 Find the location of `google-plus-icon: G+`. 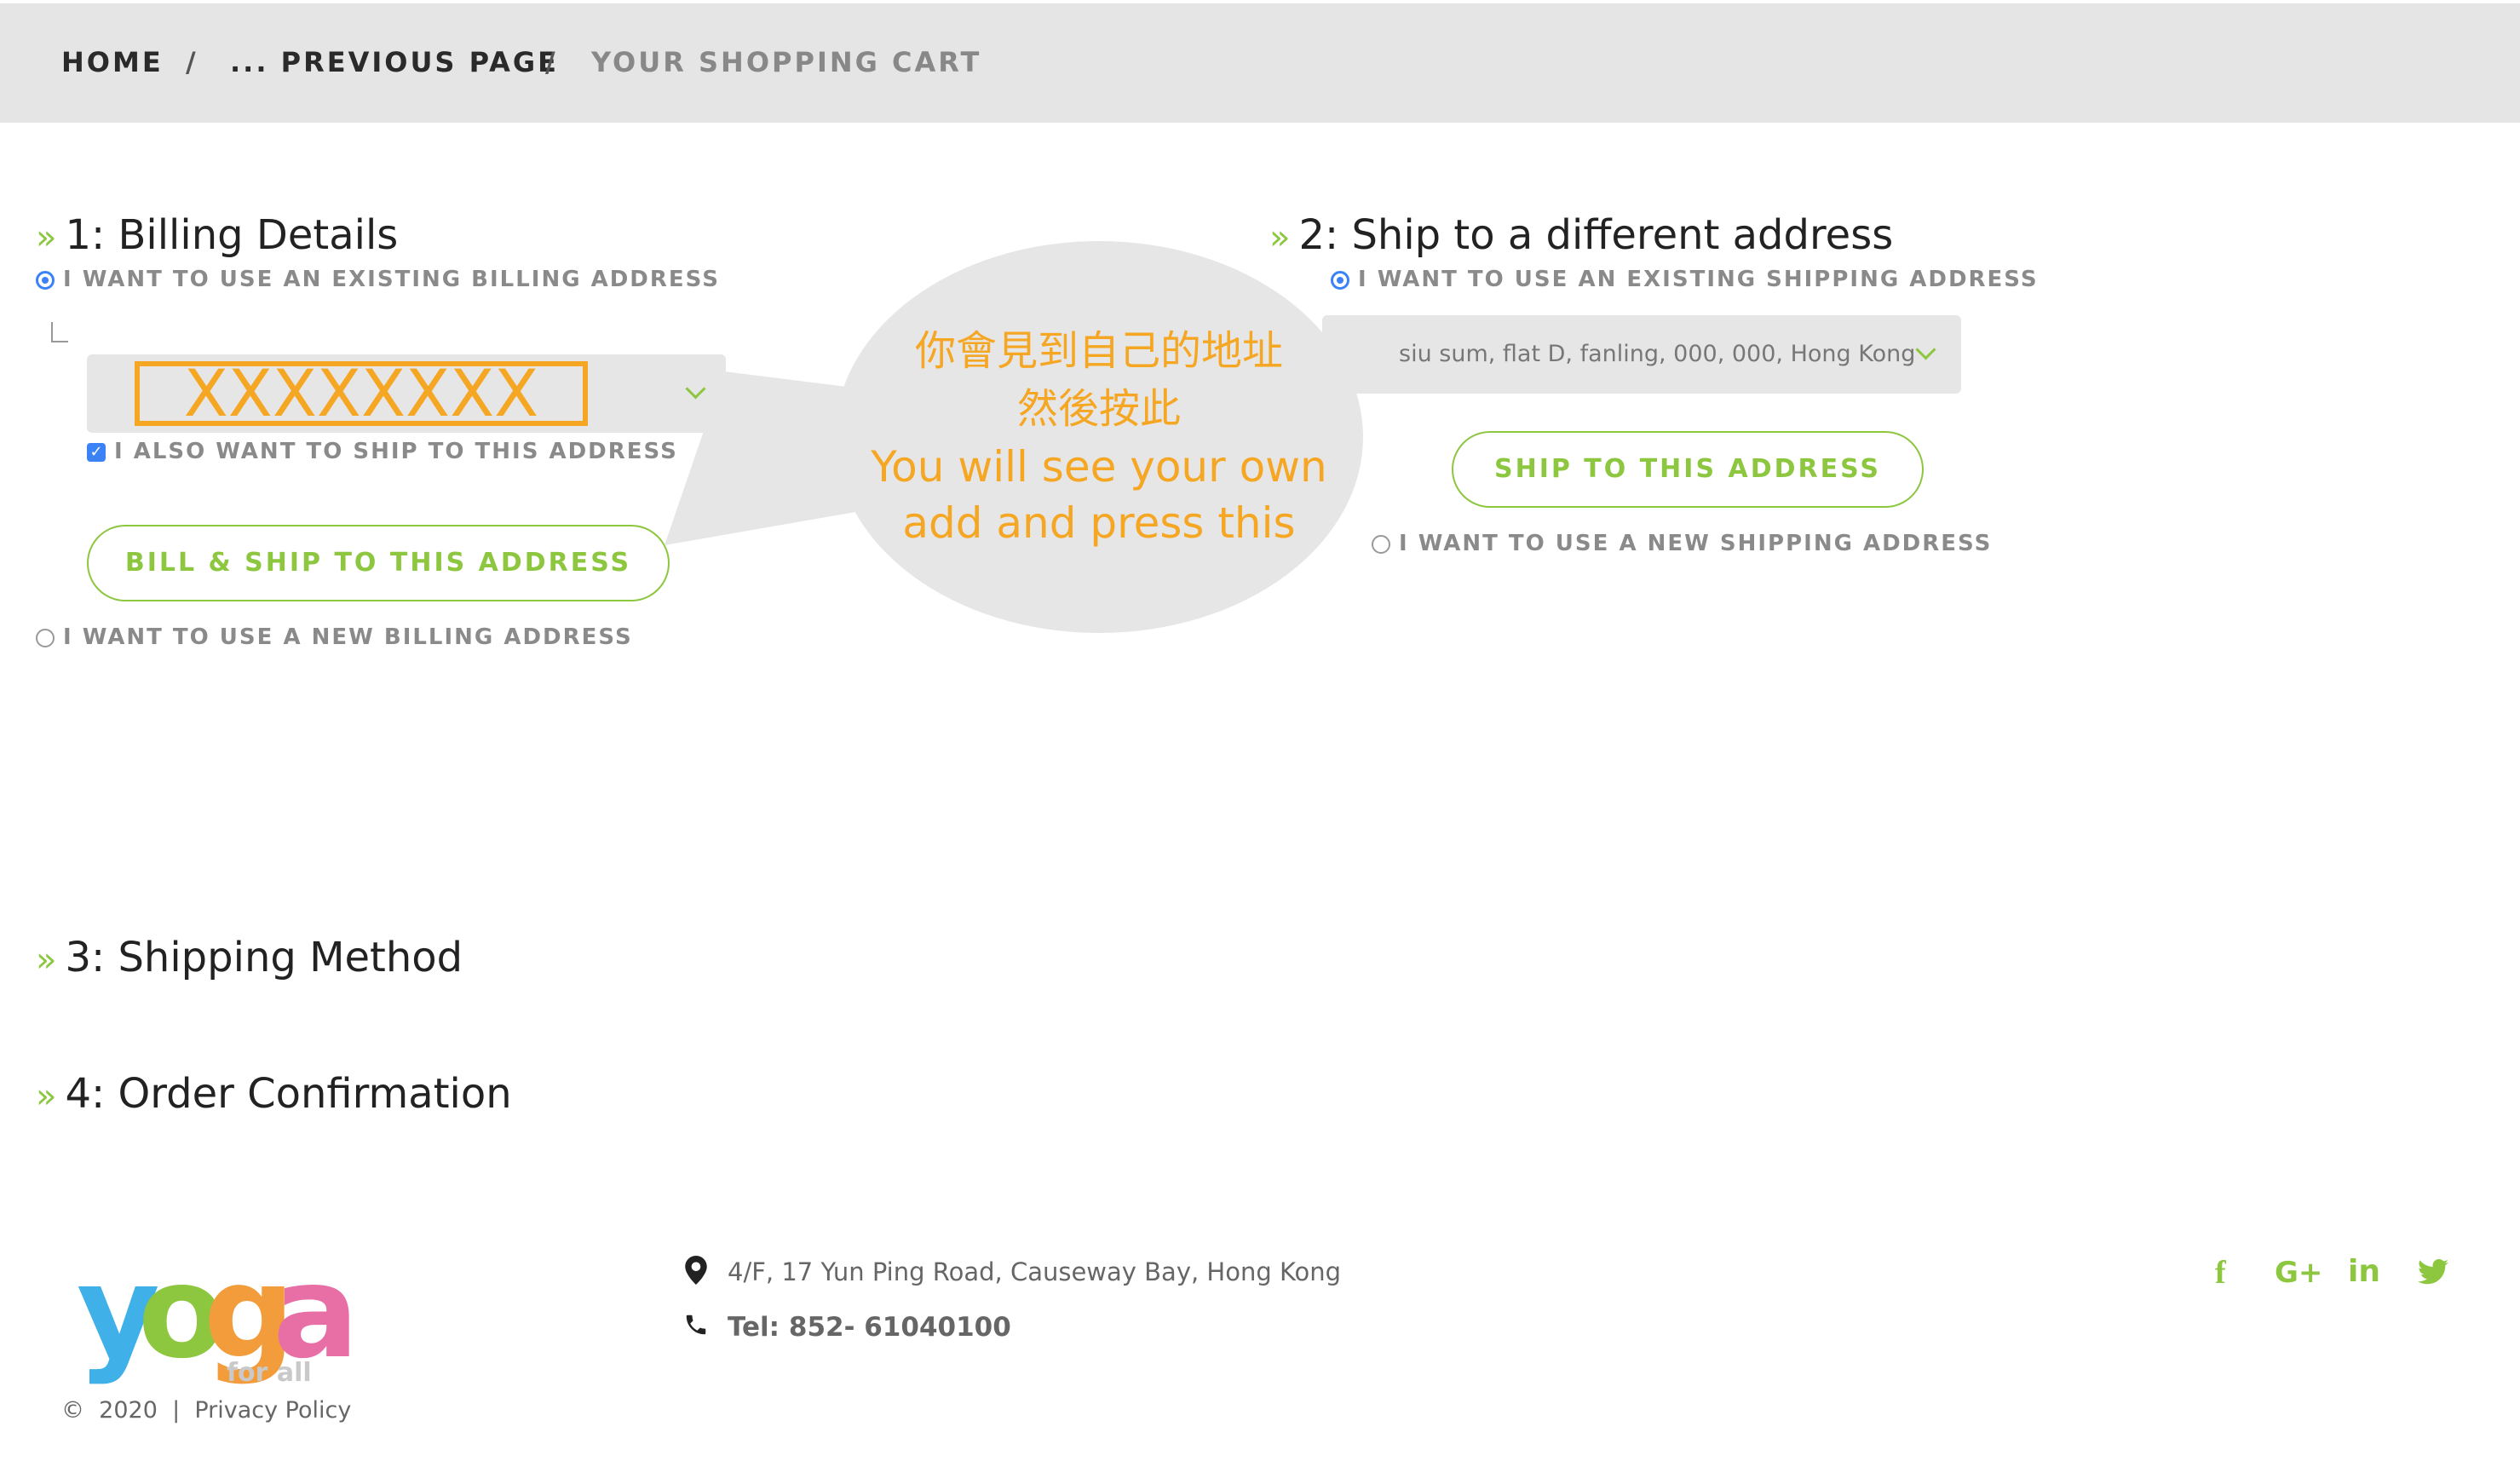

google-plus-icon: G+ is located at coordinates (2298, 1273).